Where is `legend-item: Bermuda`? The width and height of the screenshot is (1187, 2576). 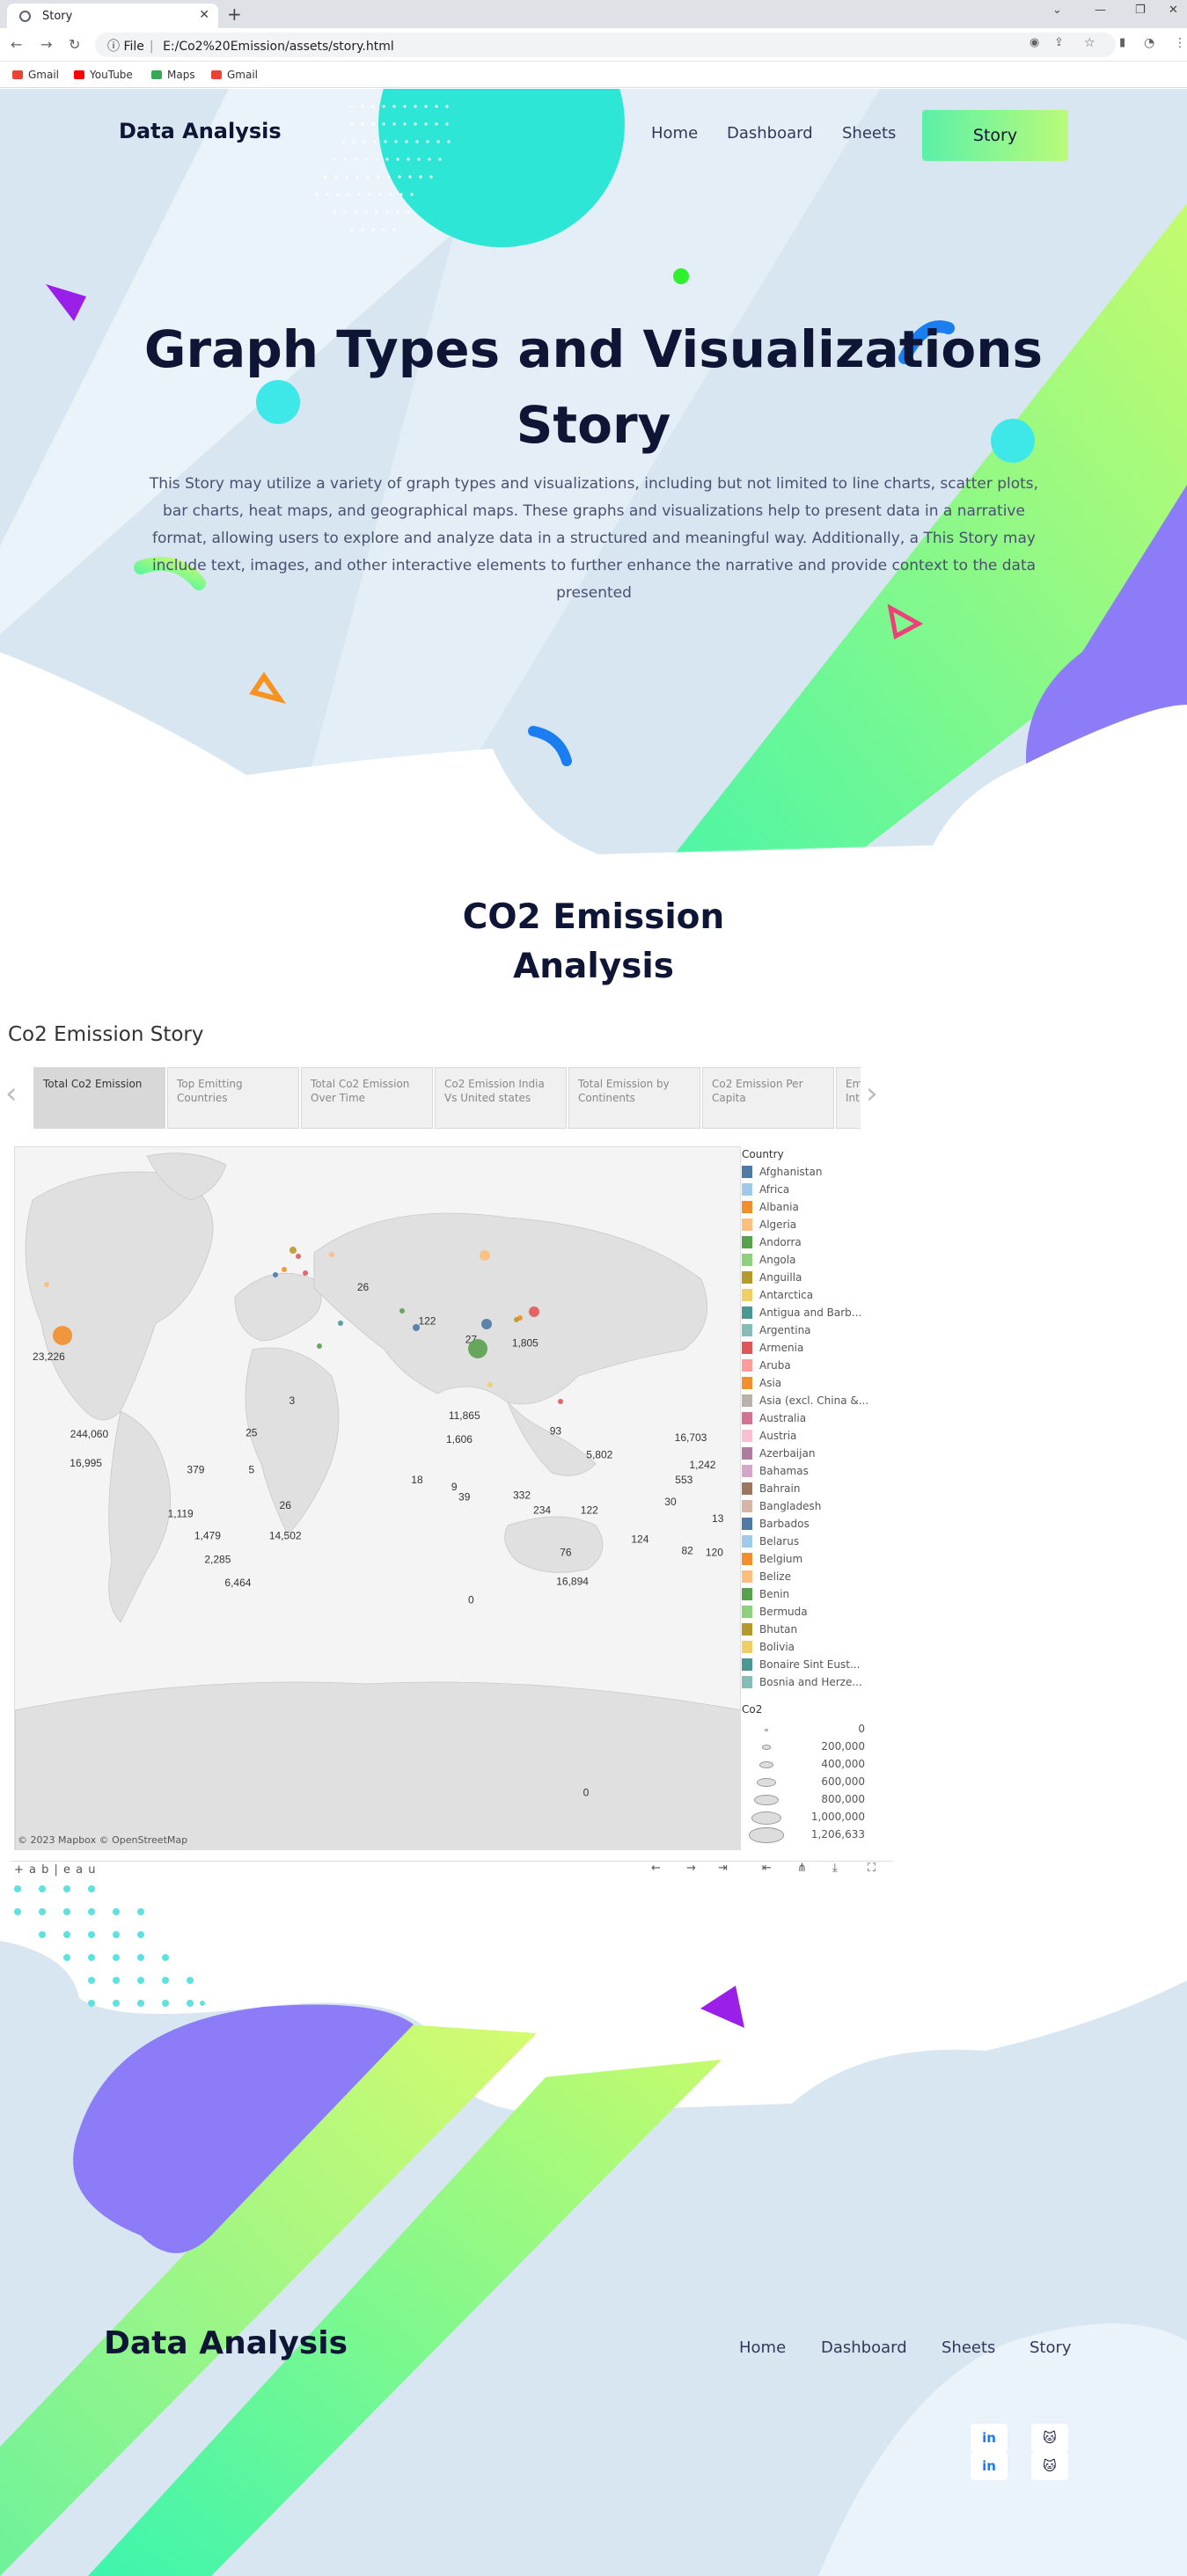 legend-item: Bermuda is located at coordinates (812, 1614).